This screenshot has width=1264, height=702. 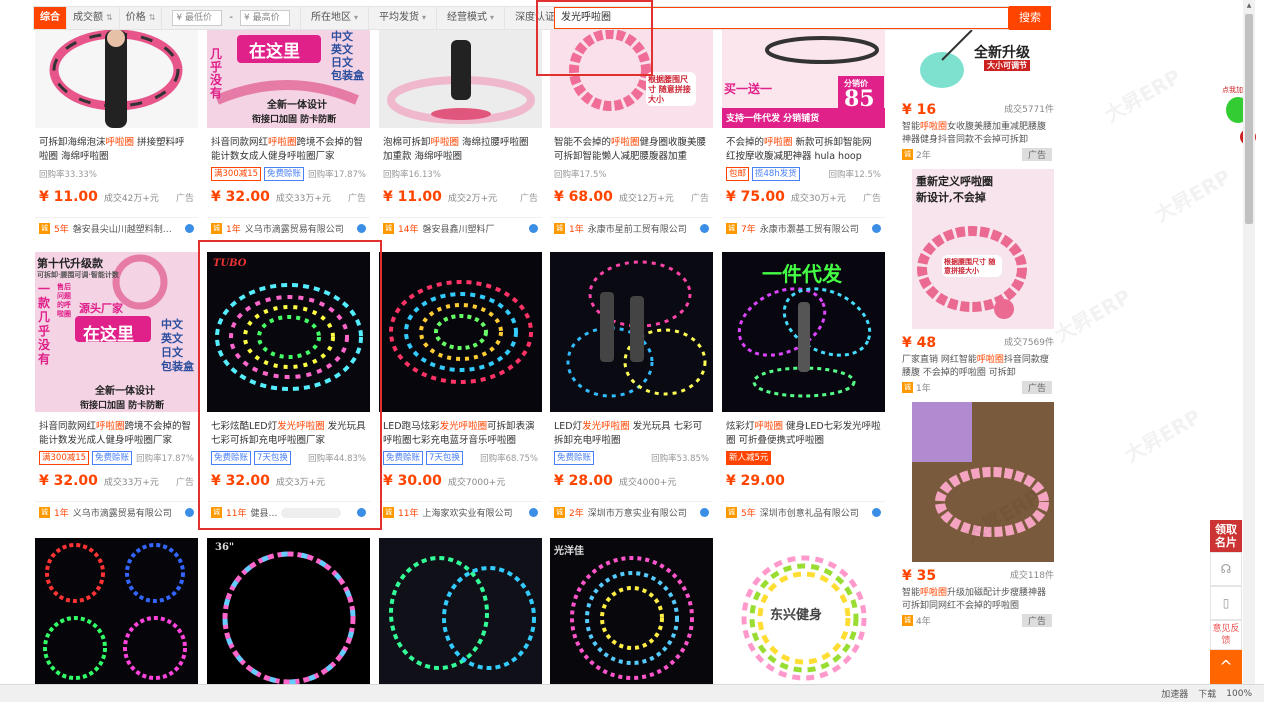 What do you see at coordinates (809, 228) in the screenshot?
I see `shop-name: 永康市灏基工贸有限公司` at bounding box center [809, 228].